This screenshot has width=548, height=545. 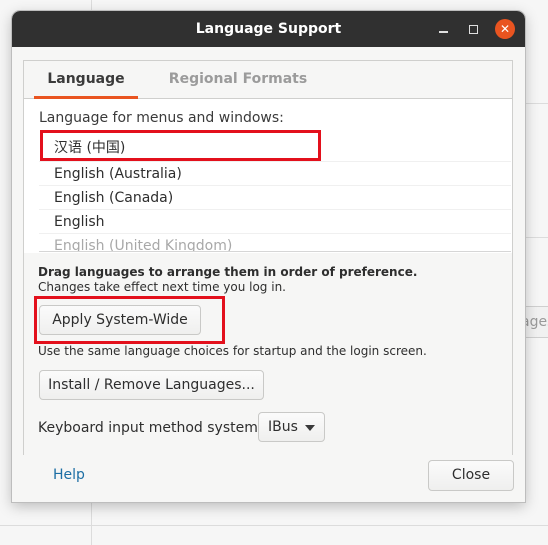 I want to click on close-button: Close, so click(x=471, y=475).